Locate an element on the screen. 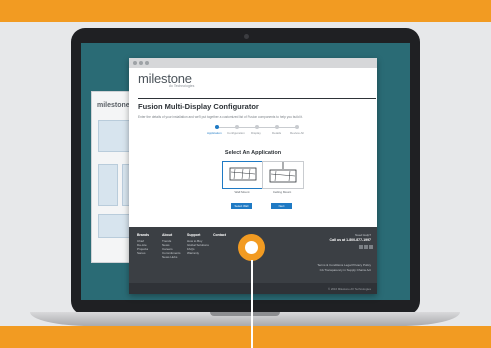 The image size is (491, 348). brand-tagline: Av Technologies is located at coordinates (182, 86).